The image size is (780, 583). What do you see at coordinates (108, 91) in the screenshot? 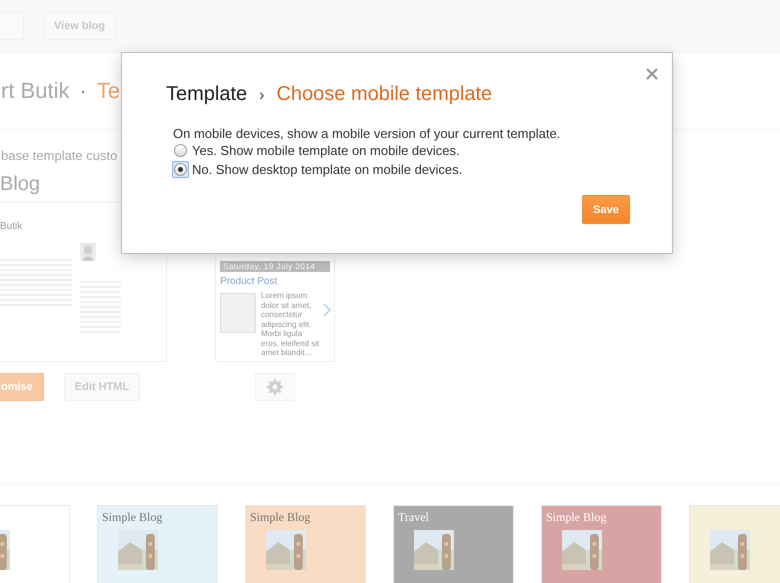
I see `section-title: Te` at bounding box center [108, 91].